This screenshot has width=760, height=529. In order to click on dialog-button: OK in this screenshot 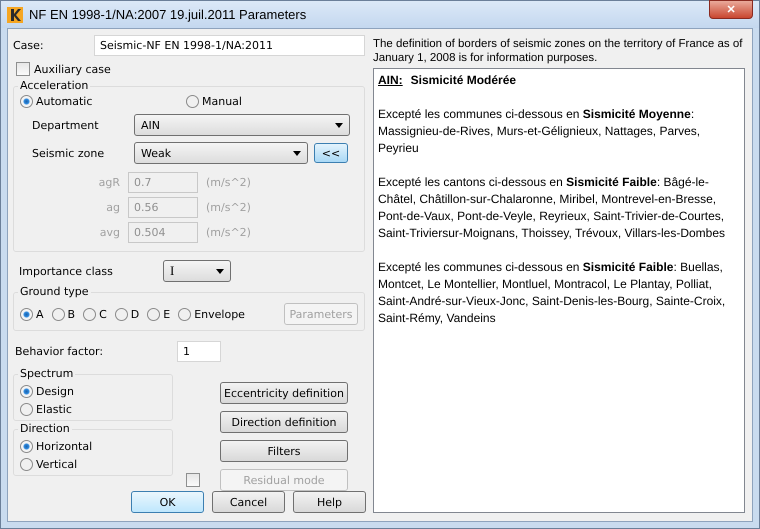, I will do `click(167, 502)`.